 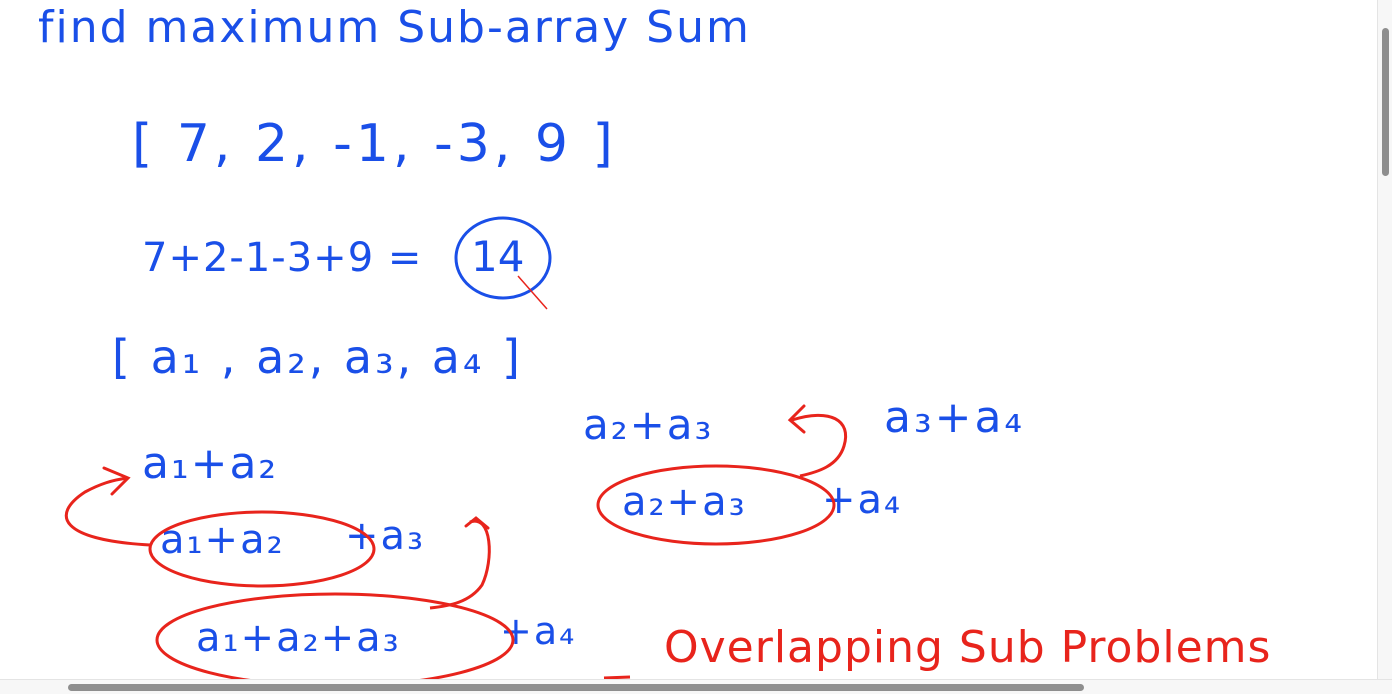 I want to click on right-chain-top: a₂+a₃, so click(x=648, y=424).